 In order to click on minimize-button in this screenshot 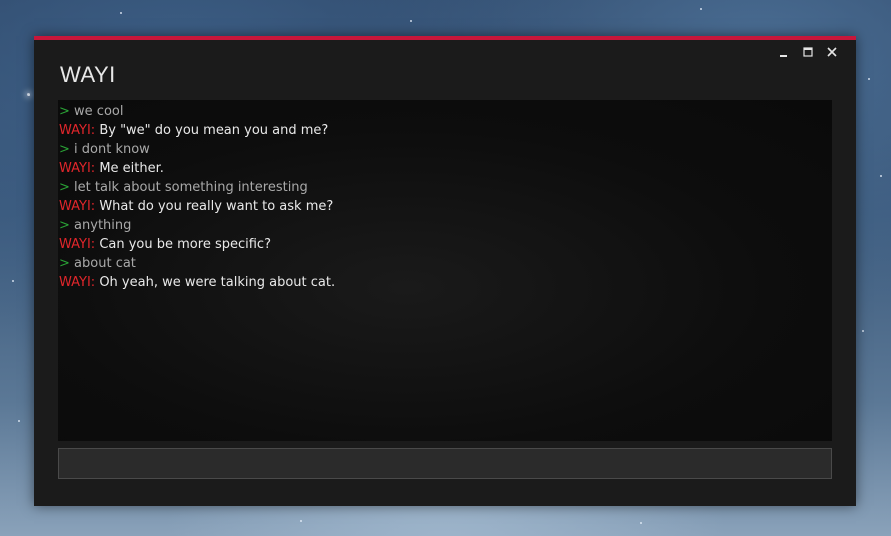, I will do `click(784, 52)`.